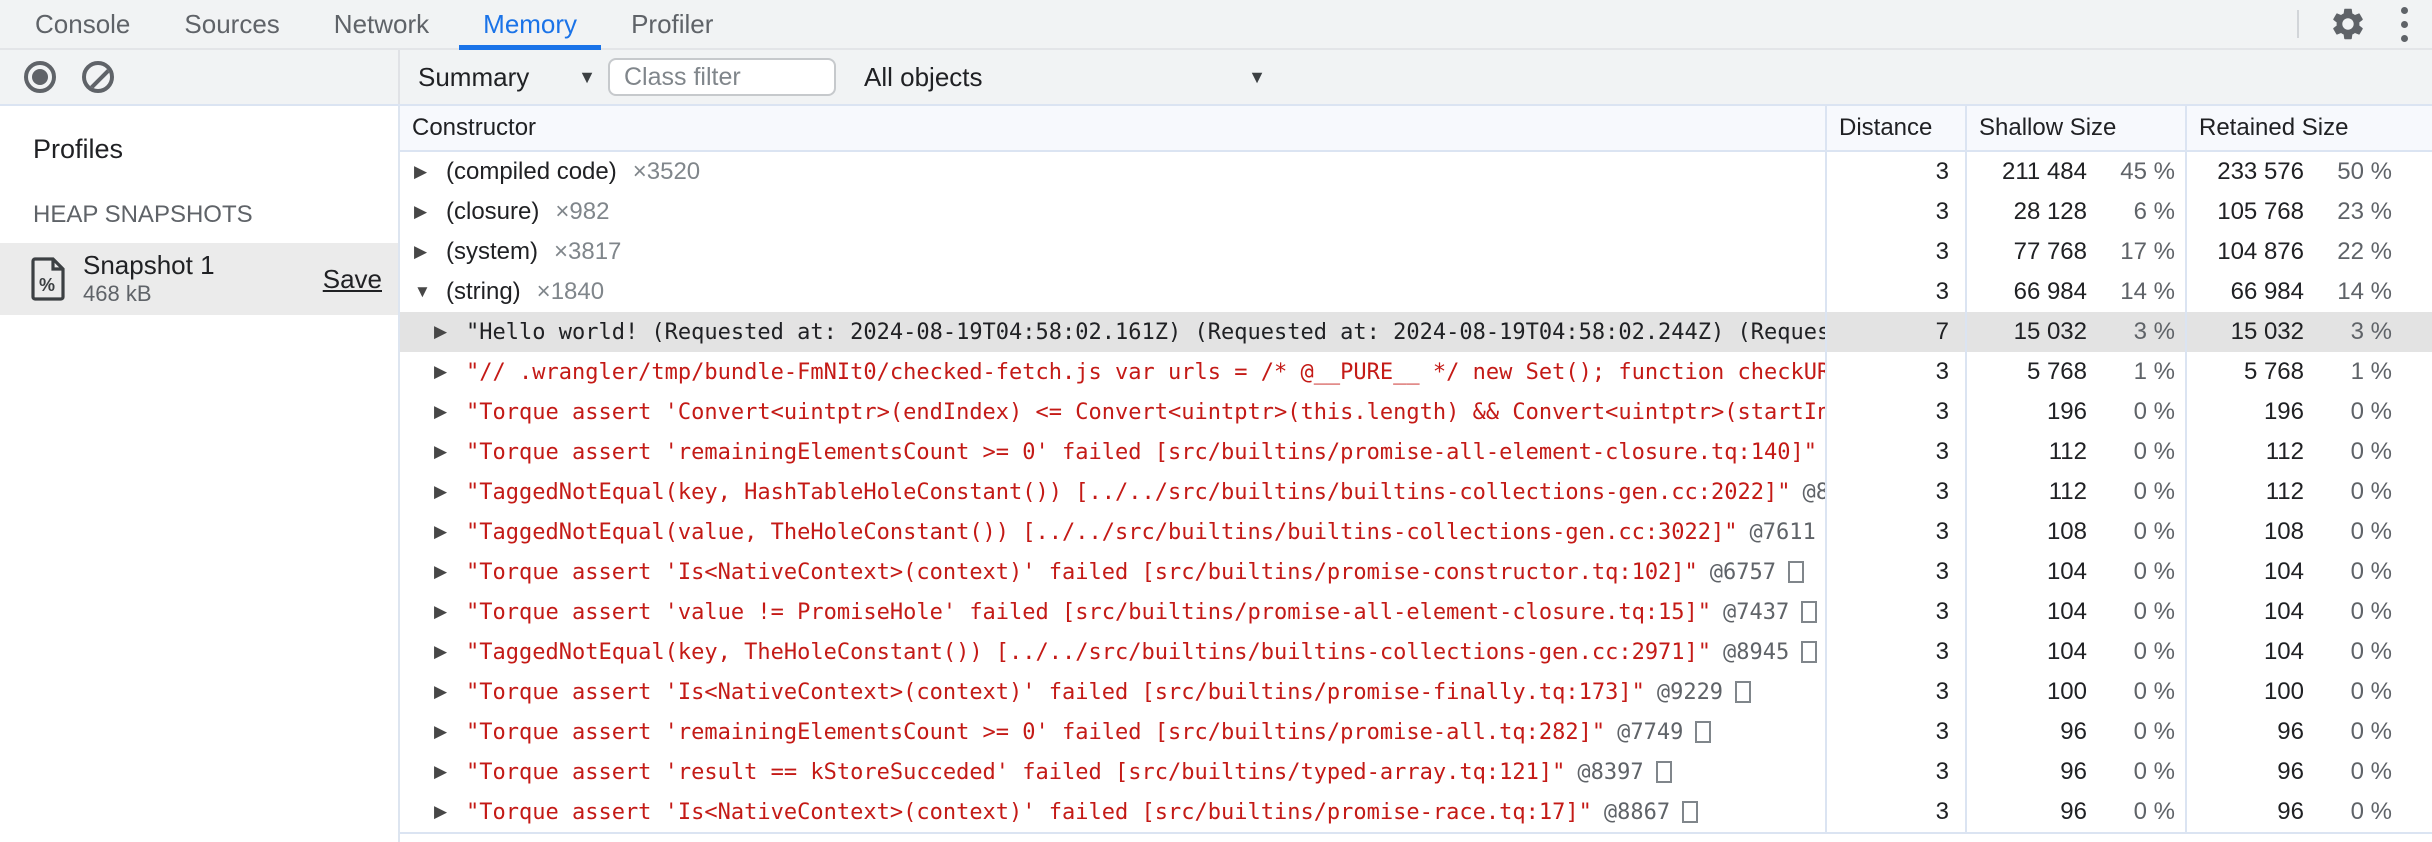 The height and width of the screenshot is (842, 2432). I want to click on shallow-size-value: 104, so click(2066, 651).